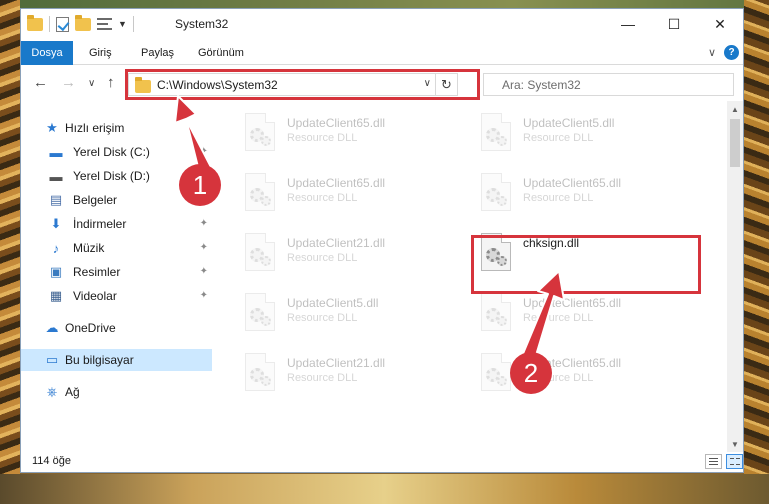 The height and width of the screenshot is (504, 769). What do you see at coordinates (531, 373) in the screenshot?
I see `step-2-badge: 2` at bounding box center [531, 373].